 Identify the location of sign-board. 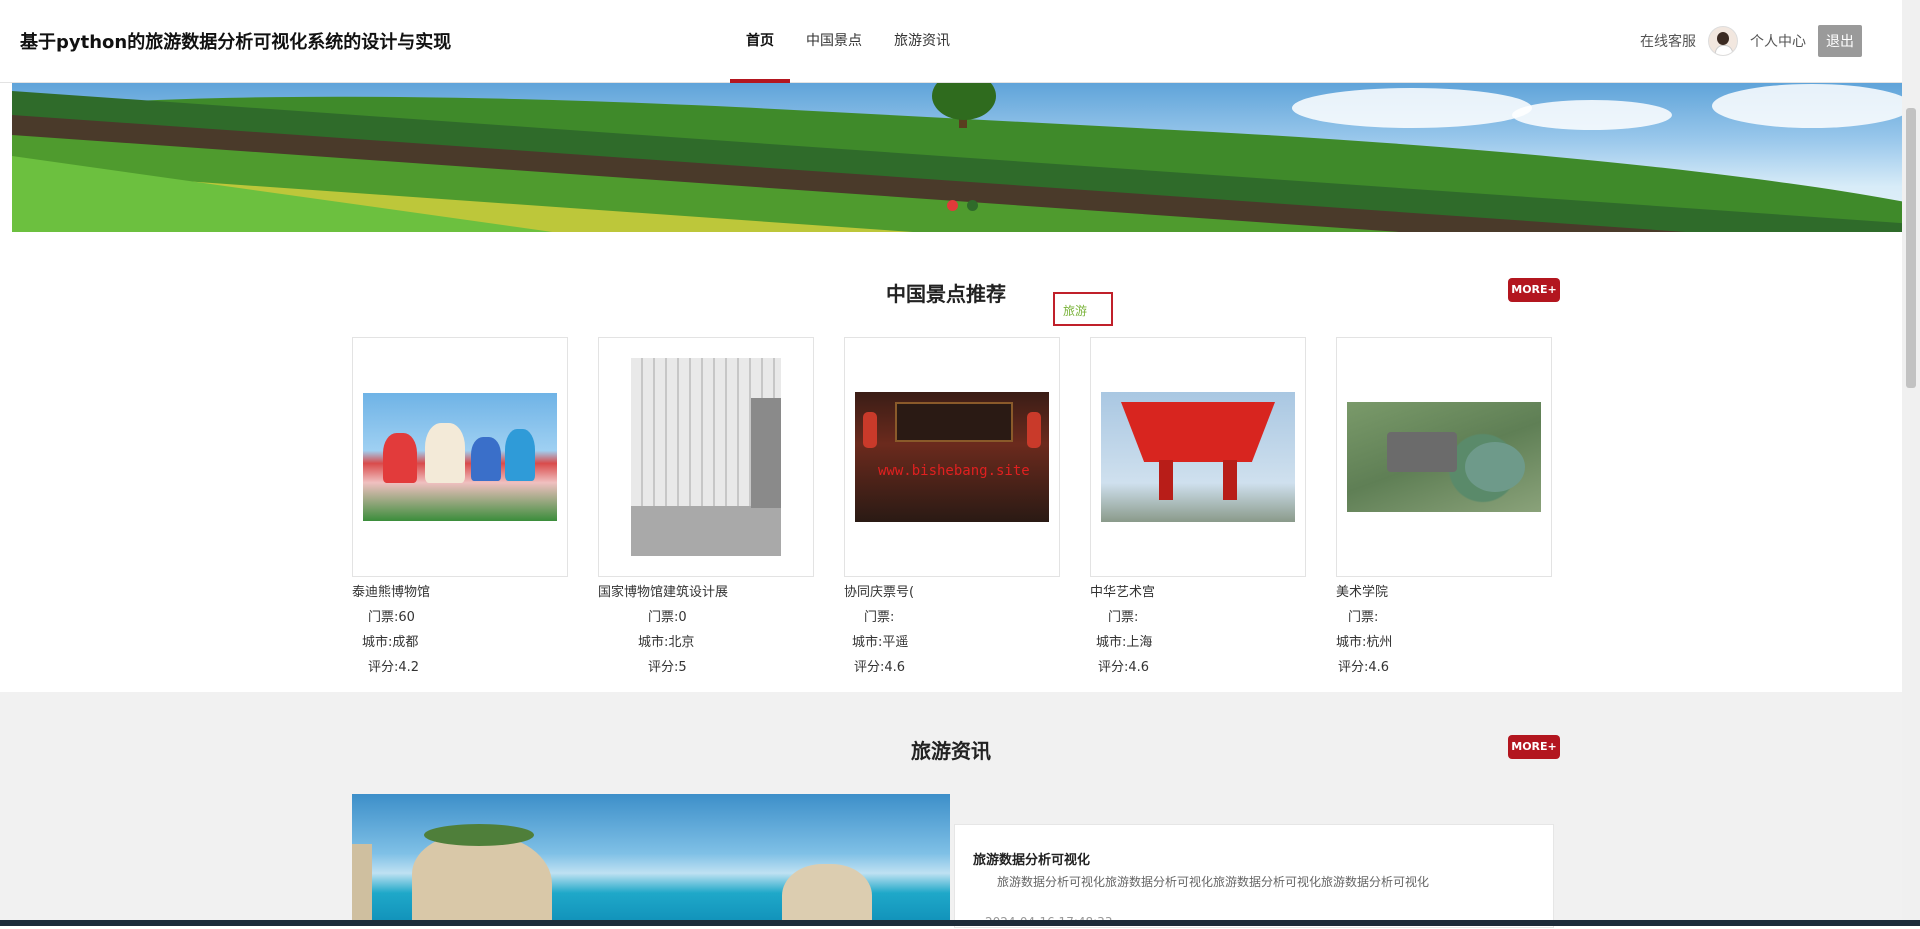
(954, 422).